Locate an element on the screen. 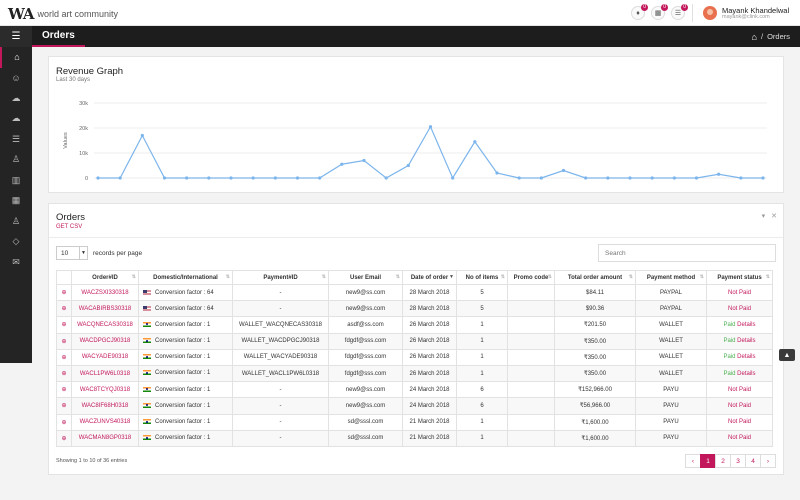 This screenshot has height=500, width=800. next-page-button: › is located at coordinates (768, 461).